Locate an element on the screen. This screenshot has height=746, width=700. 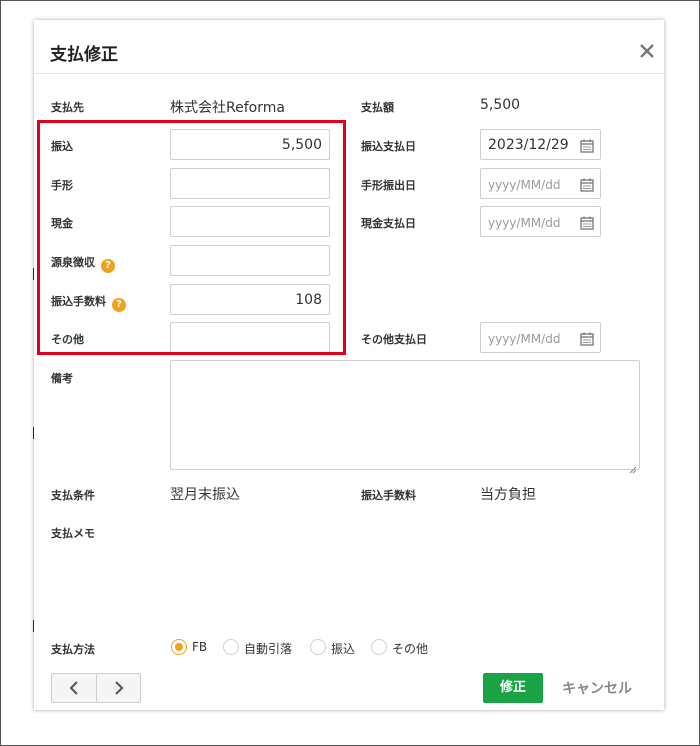
payee-value: 株式会社Reforma is located at coordinates (227, 108).